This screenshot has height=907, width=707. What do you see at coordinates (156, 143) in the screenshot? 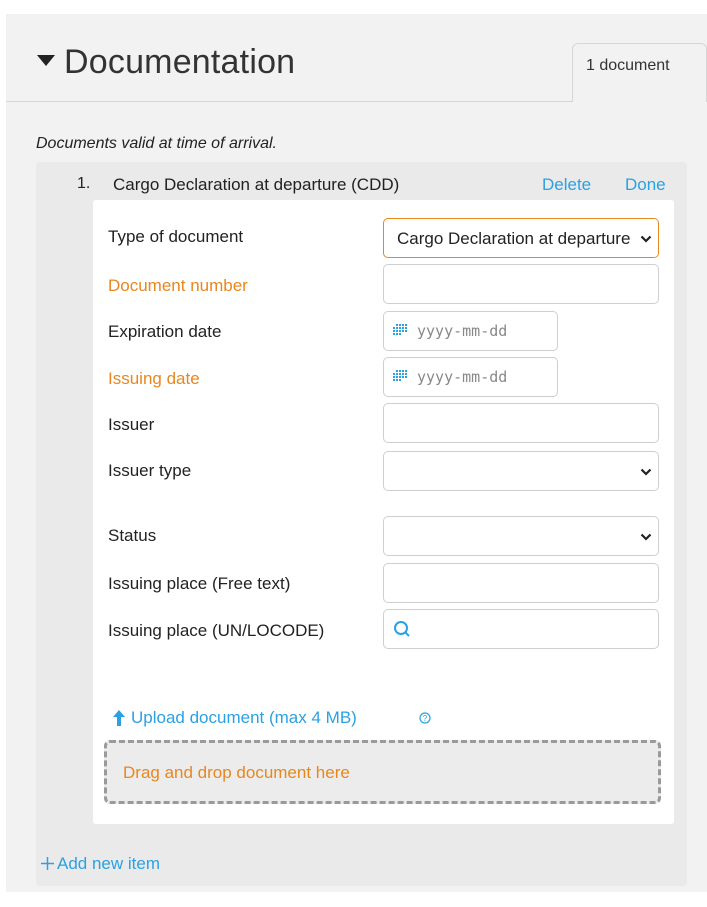
I see `validity-note: Documents valid at time of arrival.` at bounding box center [156, 143].